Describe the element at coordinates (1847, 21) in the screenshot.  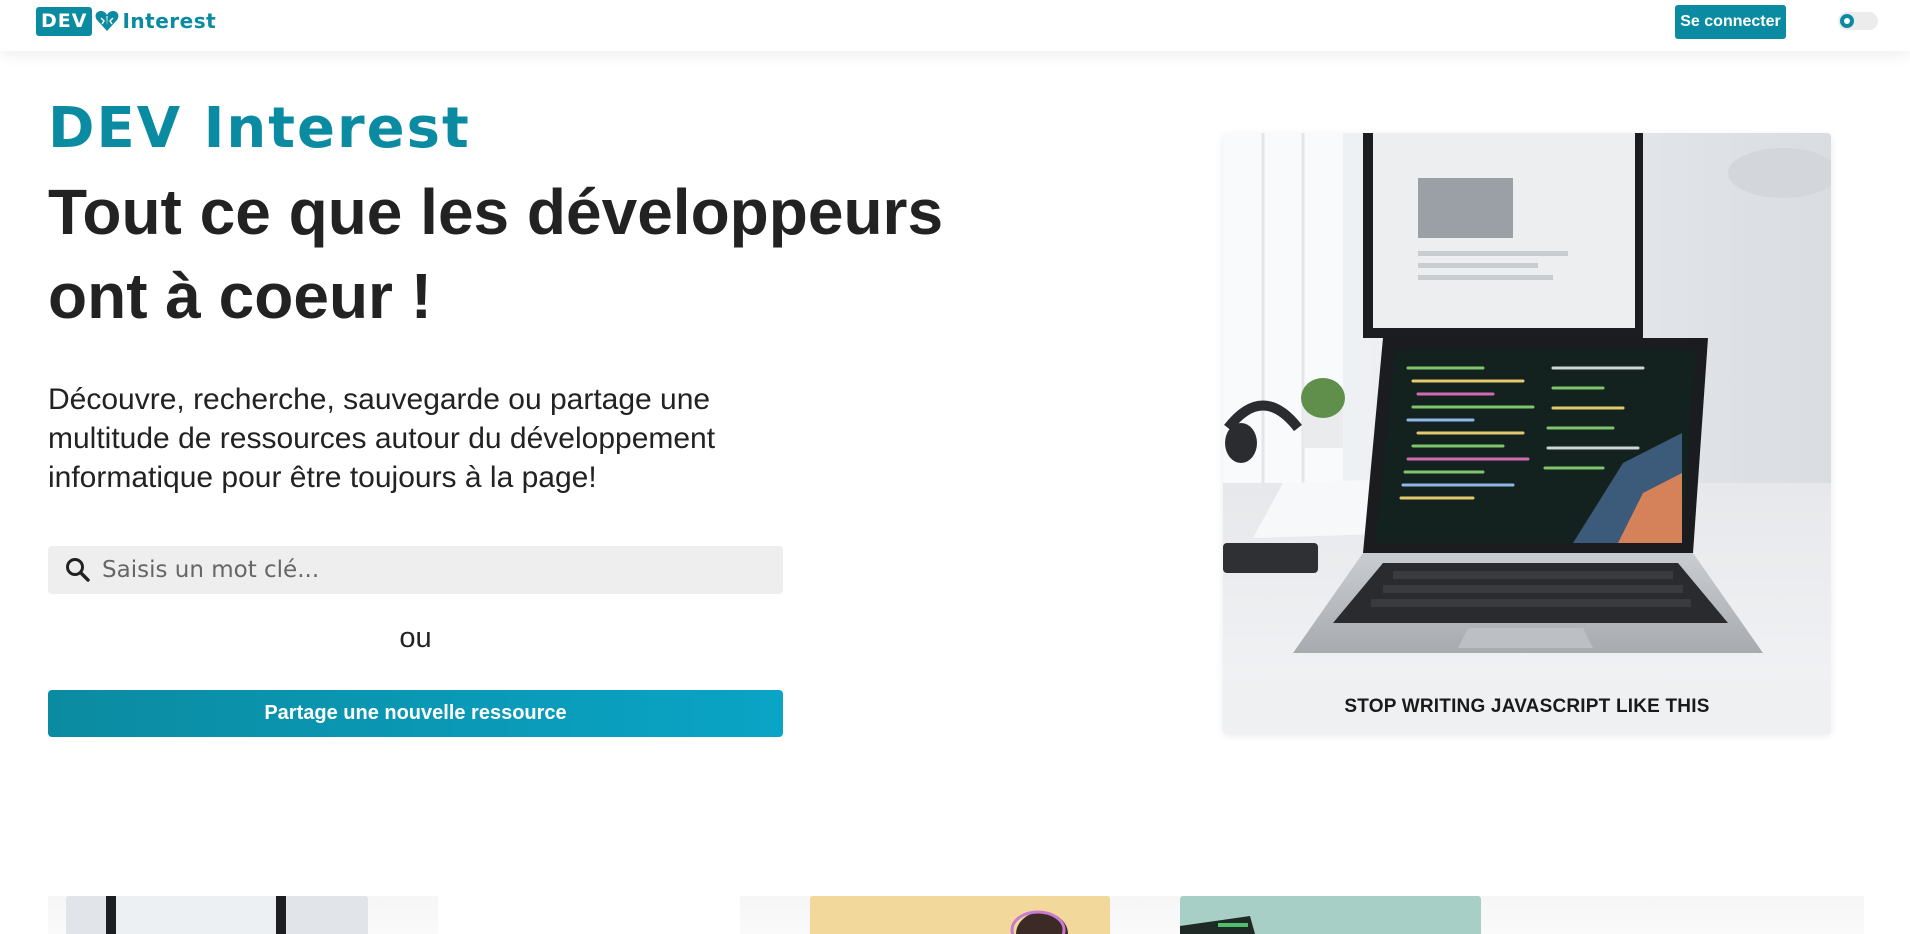
I see `theme-toggle-icon` at that location.